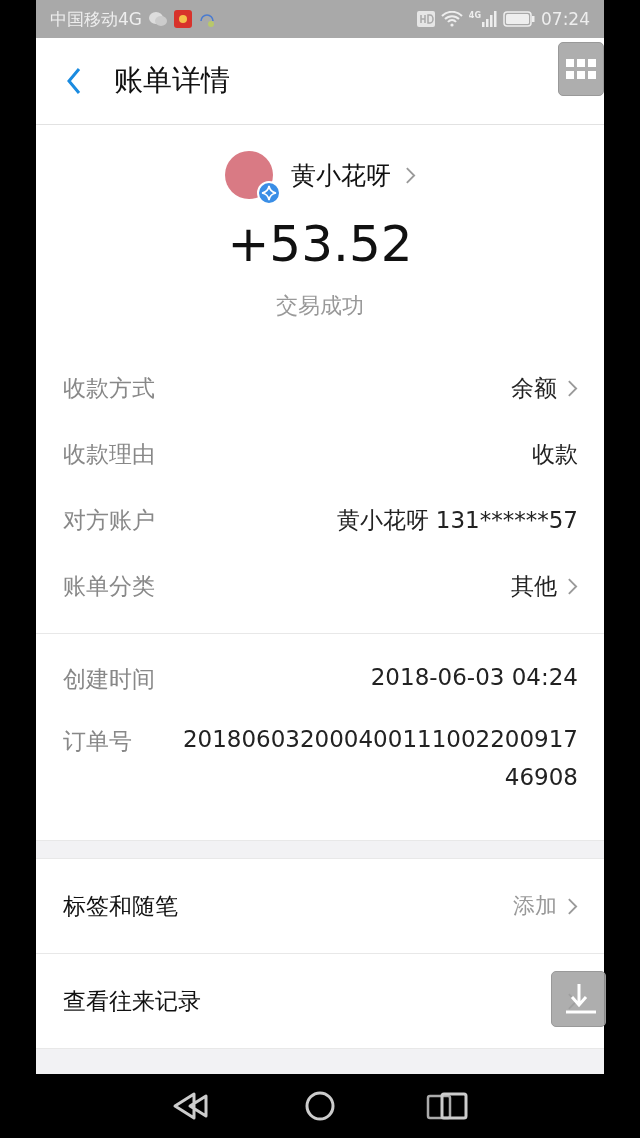 The width and height of the screenshot is (640, 1138). What do you see at coordinates (534, 388) in the screenshot?
I see `row-value: 余额` at bounding box center [534, 388].